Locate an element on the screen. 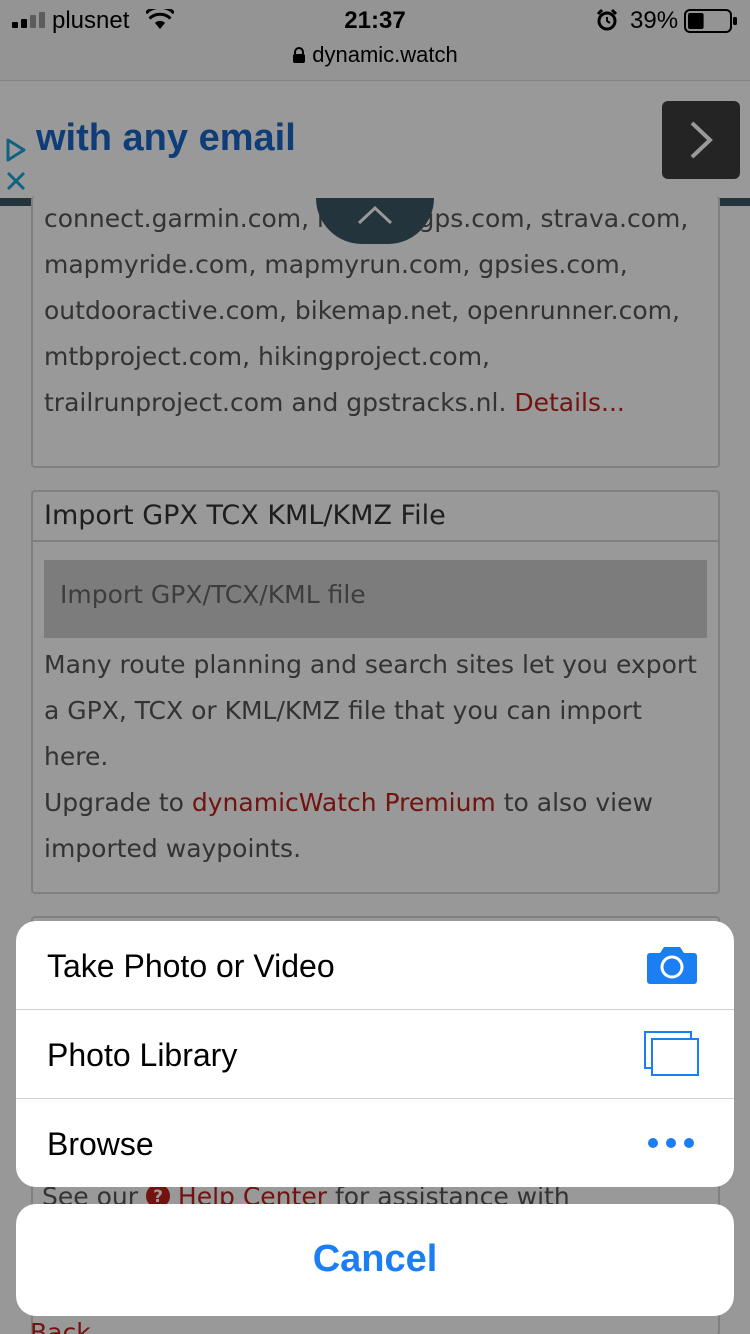 Image resolution: width=750 pixels, height=1334 pixels. more-icon is located at coordinates (671, 1143).